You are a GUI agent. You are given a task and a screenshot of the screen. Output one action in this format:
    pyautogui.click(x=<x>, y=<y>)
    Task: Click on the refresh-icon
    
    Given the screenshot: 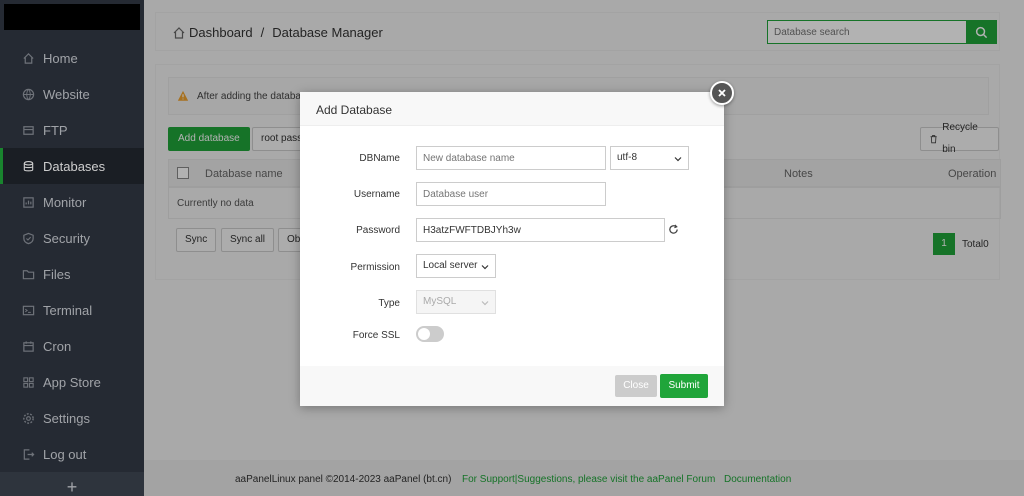 What is the action you would take?
    pyautogui.click(x=673, y=229)
    